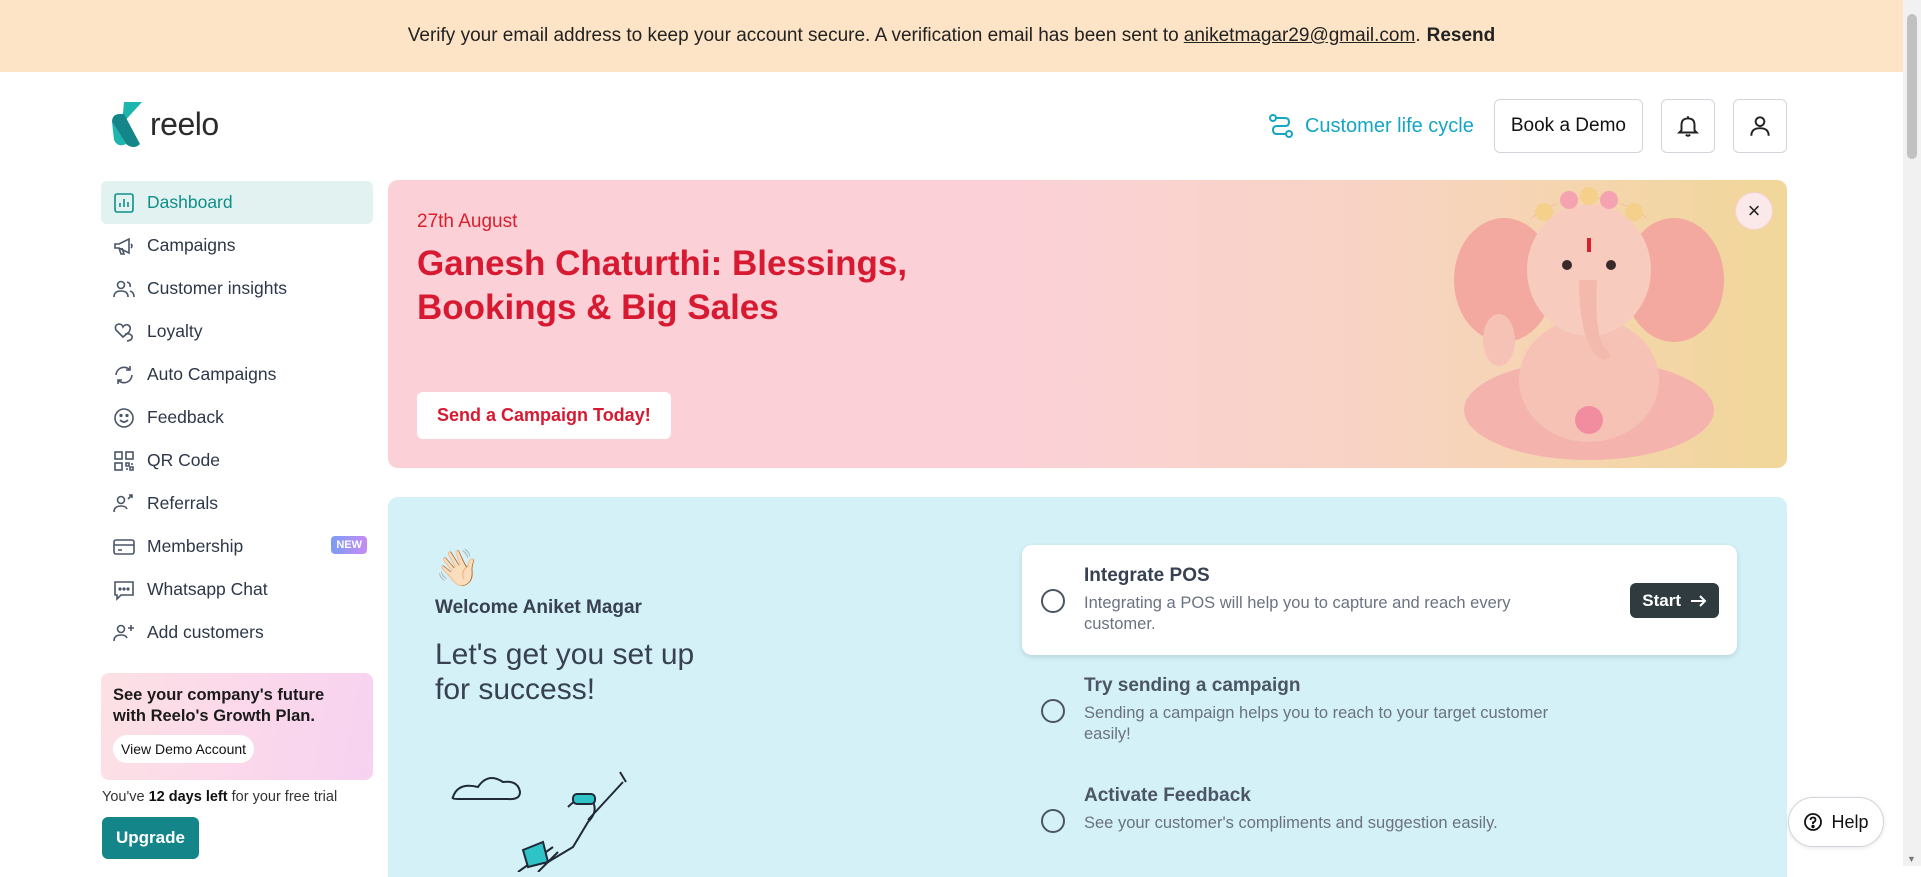 This screenshot has width=1921, height=877. What do you see at coordinates (1568, 126) in the screenshot?
I see `book-demo-button: Book a Demo` at bounding box center [1568, 126].